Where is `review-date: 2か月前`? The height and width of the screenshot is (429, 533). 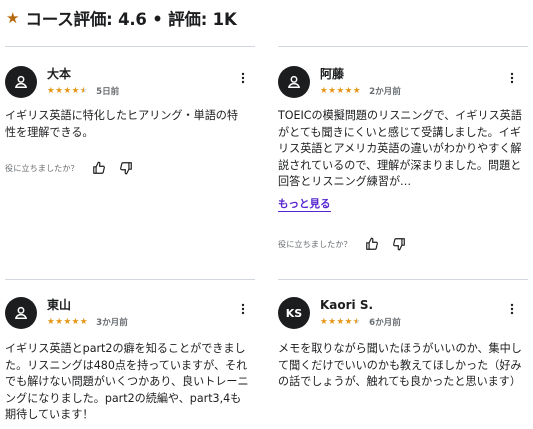
review-date: 2か月前 is located at coordinates (385, 92).